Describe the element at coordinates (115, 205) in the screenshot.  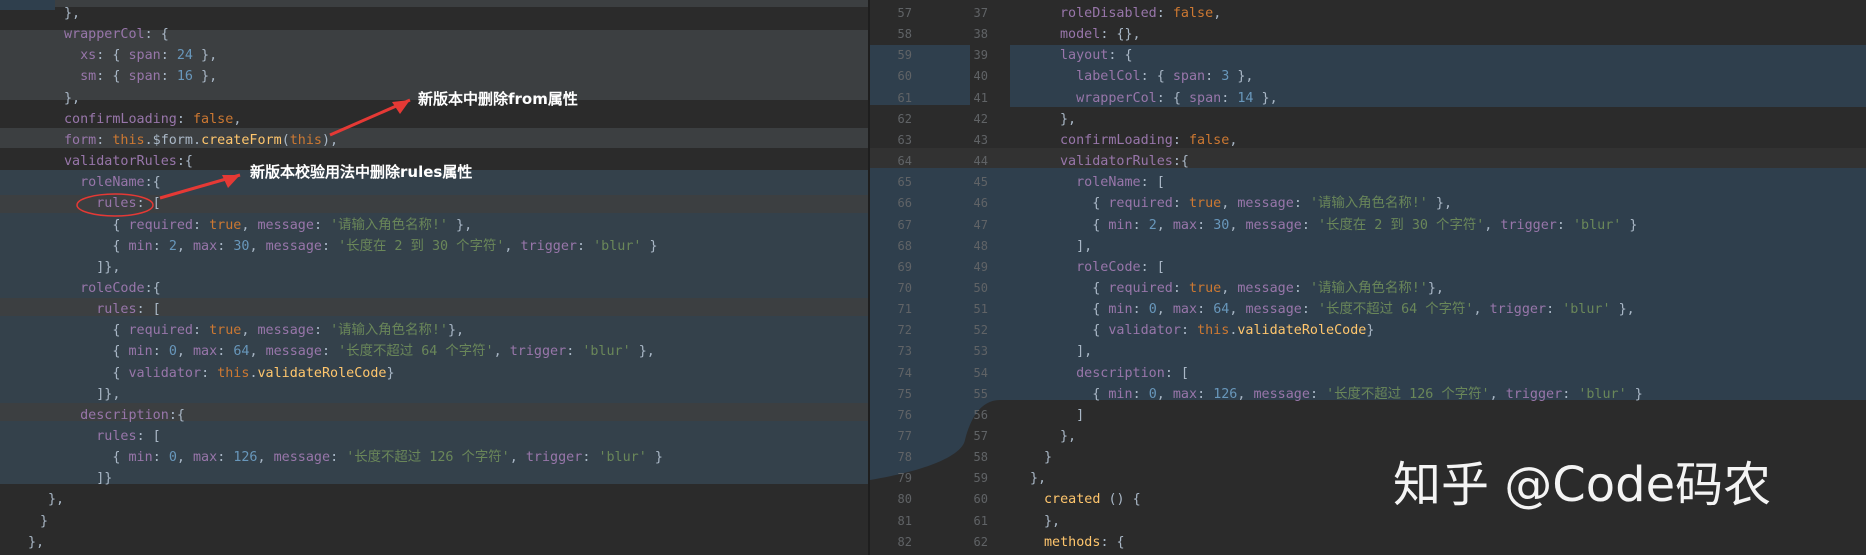
I see `highlight-ellipse` at that location.